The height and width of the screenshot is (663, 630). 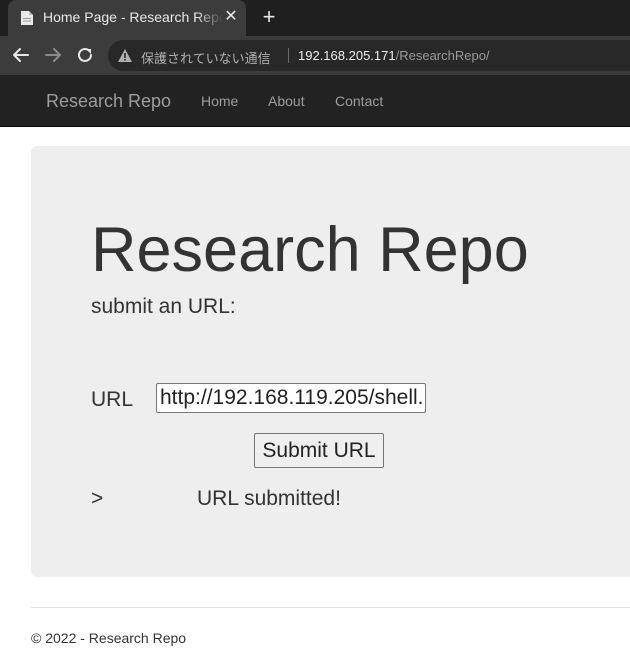 I want to click on browser-tab: Home Page - Research Repo ✕, so click(x=127, y=18).